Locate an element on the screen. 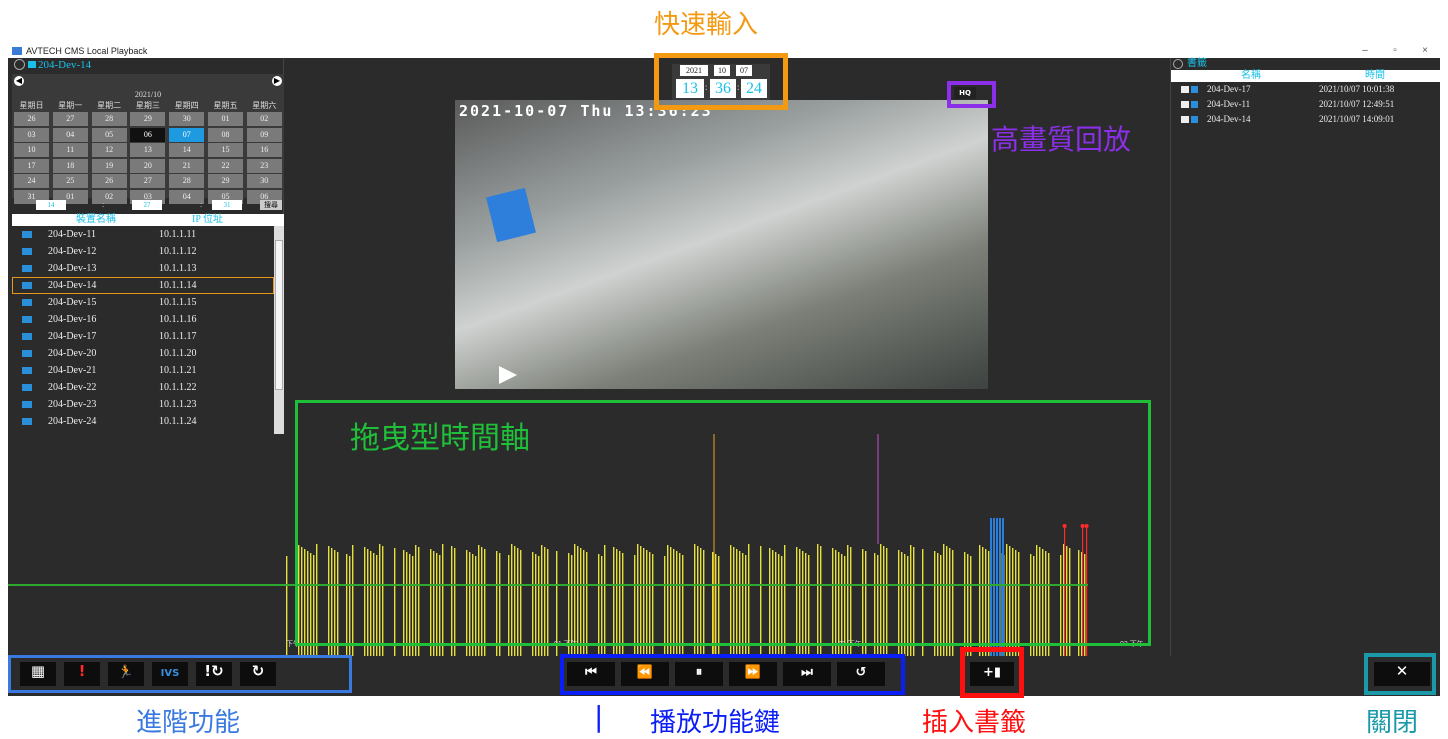 Image resolution: width=1448 pixels, height=739 pixels. device-row: 204-Dev-11 10.1.1.11 is located at coordinates (143, 234).